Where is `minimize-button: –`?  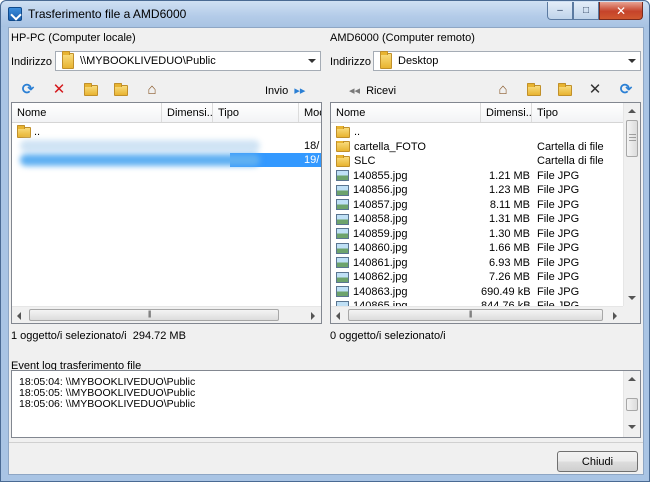
minimize-button: – is located at coordinates (560, 11).